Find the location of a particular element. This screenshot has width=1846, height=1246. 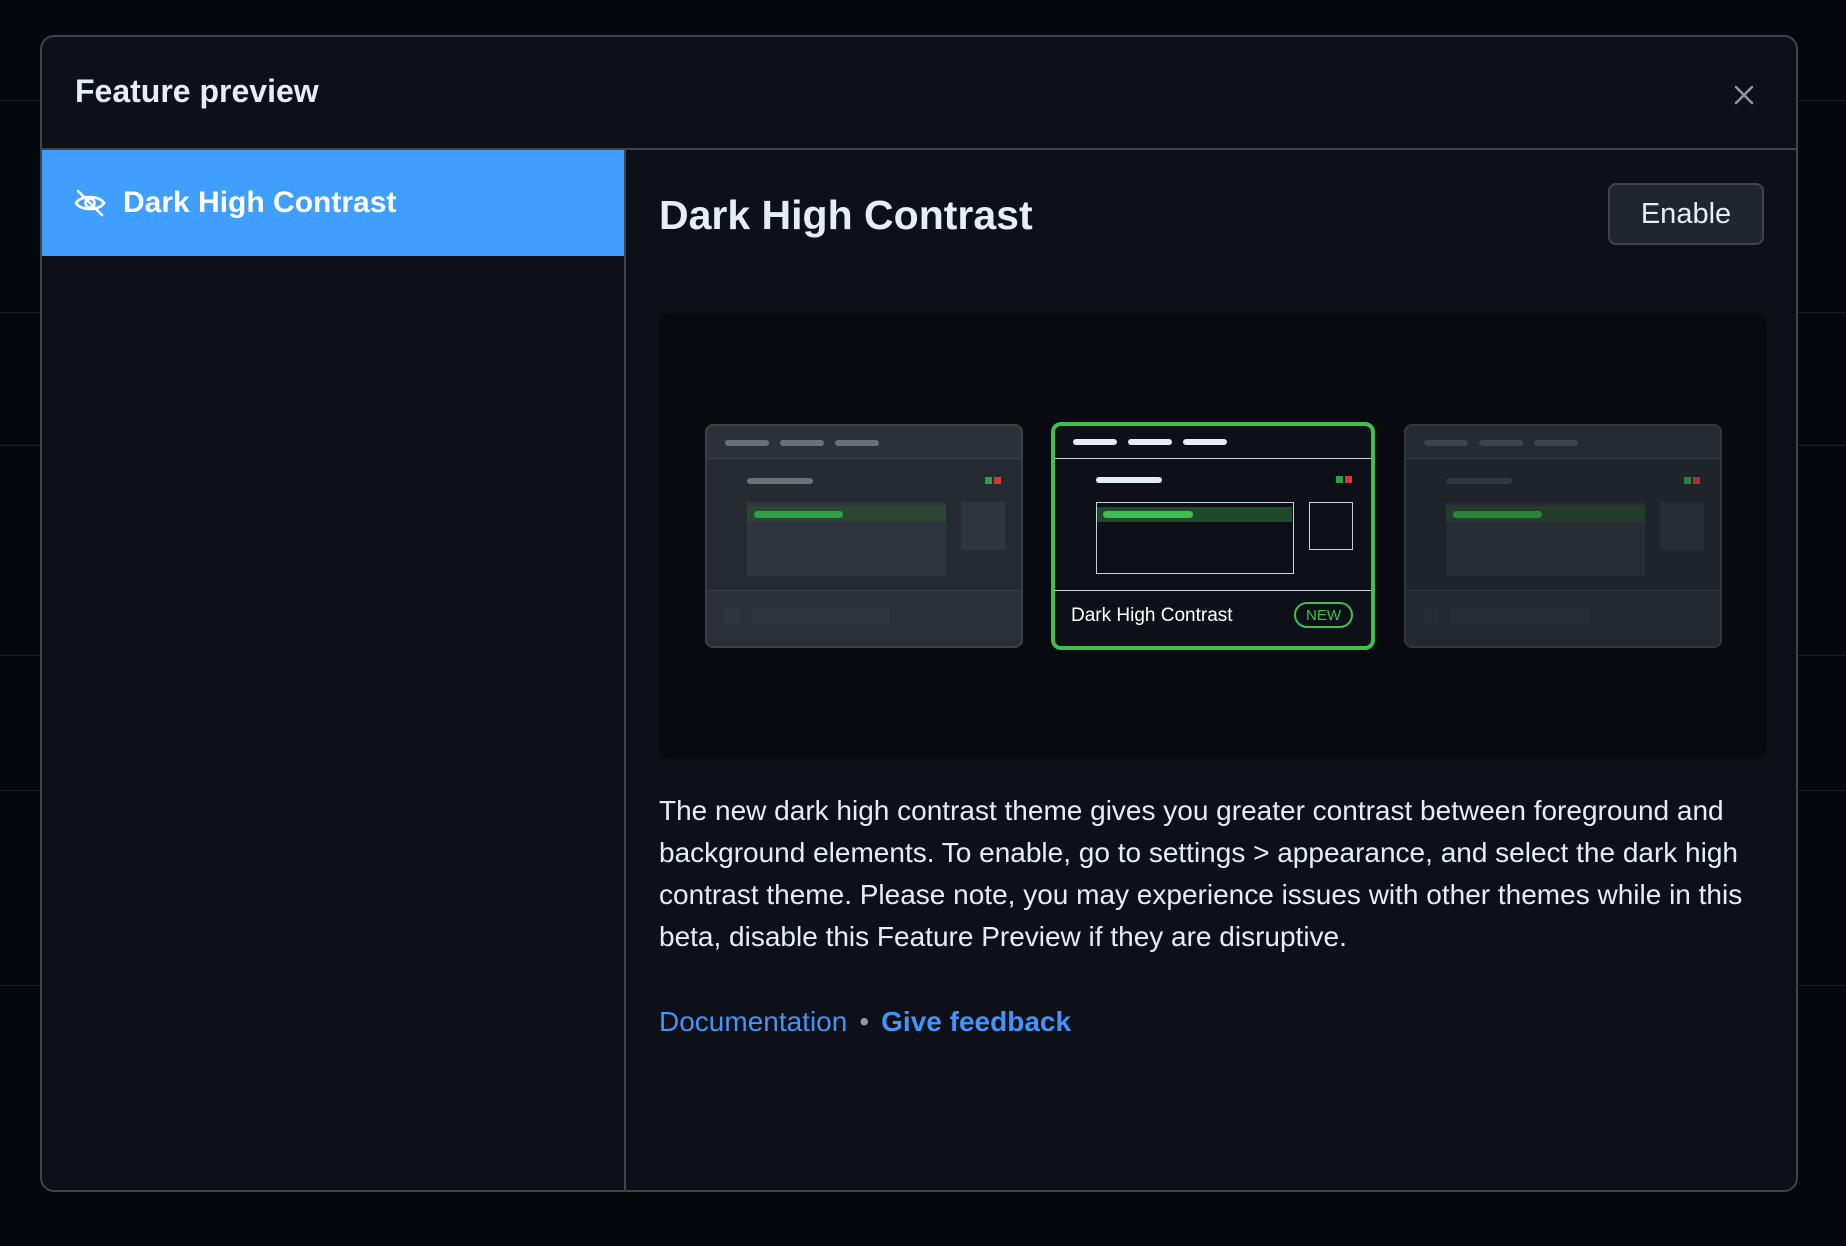

feature-title: Dark High Contrast is located at coordinates (846, 215).